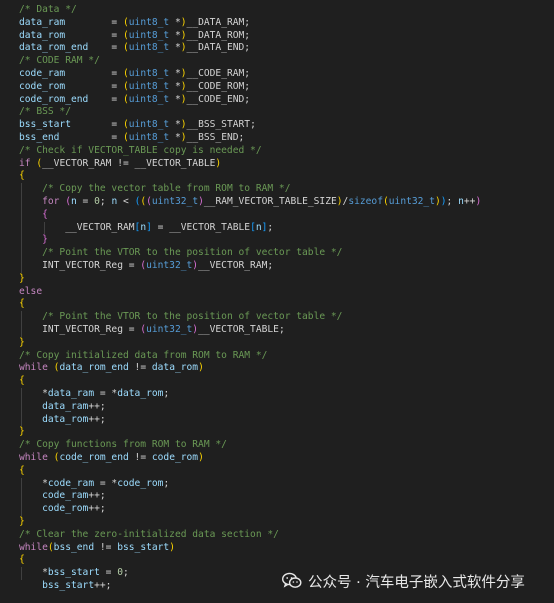  Describe the element at coordinates (218, 22) in the screenshot. I see `code-token: __DATA_RAM;` at that location.